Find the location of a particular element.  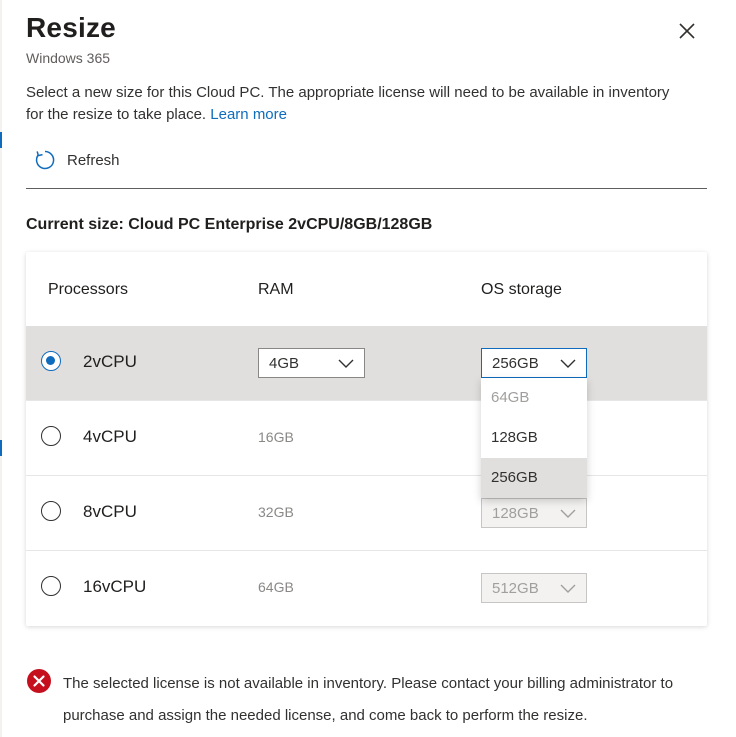

cpu-label: 8vCPU is located at coordinates (110, 511).